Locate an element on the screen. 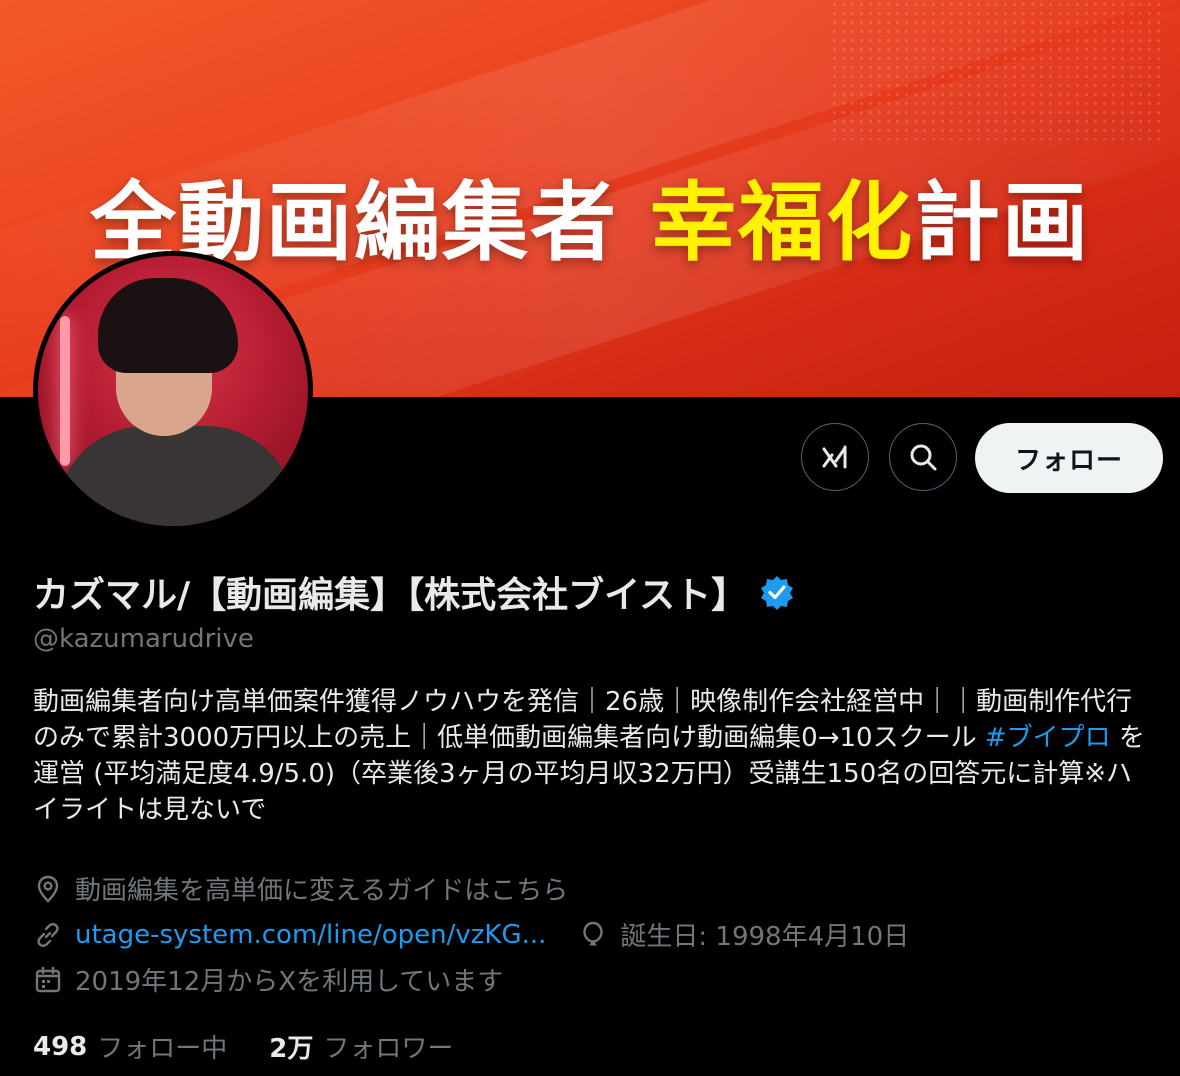  following-count: 498 is located at coordinates (60, 1047).